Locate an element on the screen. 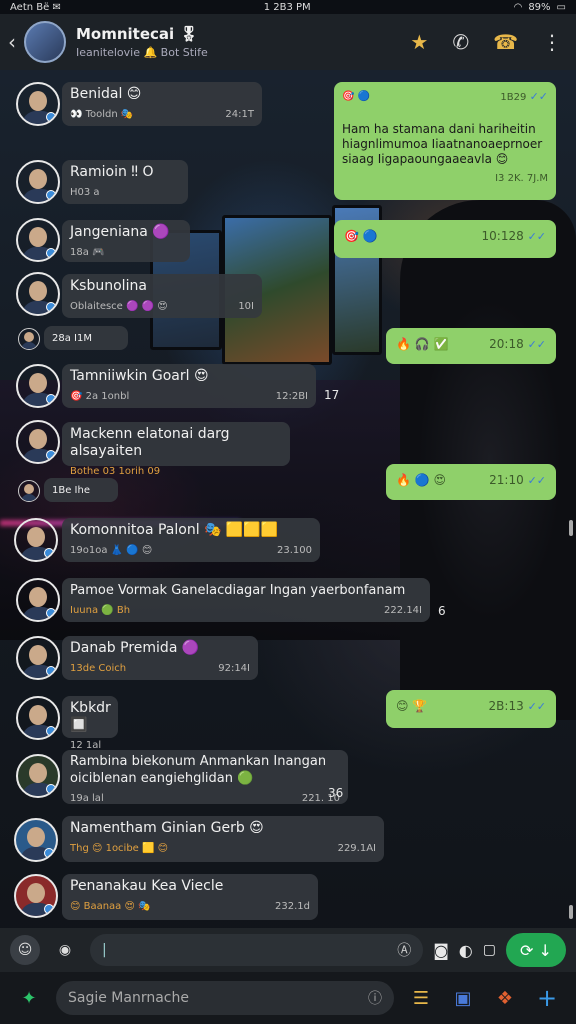  gallery-icon: ▣ is located at coordinates (463, 998).